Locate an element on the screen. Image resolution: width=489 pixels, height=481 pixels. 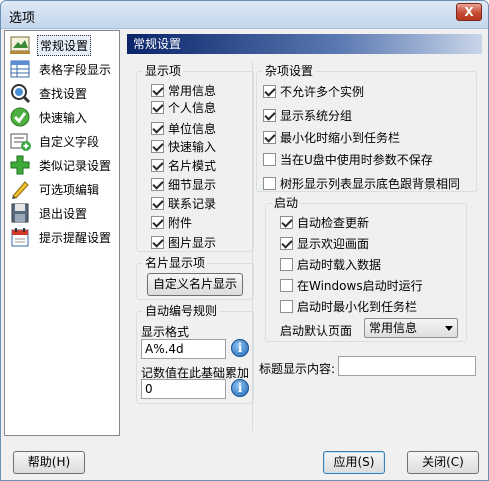
checkbox-display-images: 图片显示 is located at coordinates (183, 242).